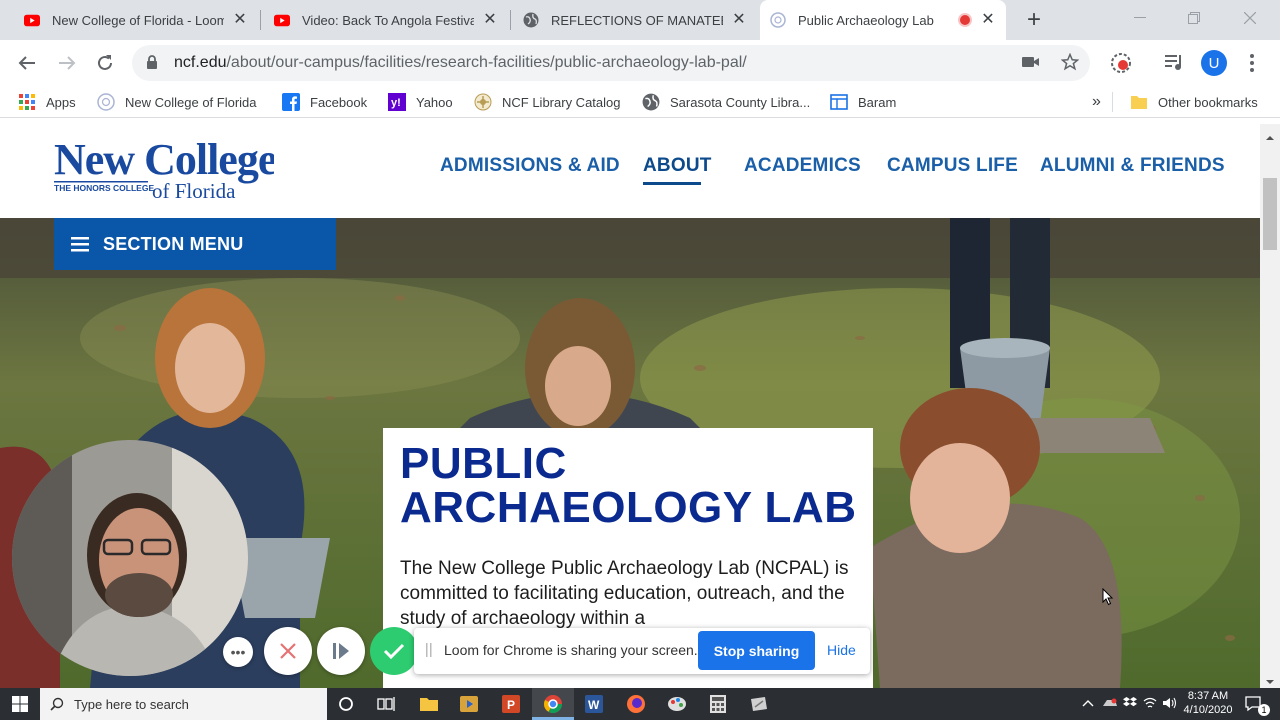 Image resolution: width=1280 pixels, height=720 pixels. Describe the element at coordinates (47, 102) in the screenshot. I see `bookmark-apps: Apps` at that location.